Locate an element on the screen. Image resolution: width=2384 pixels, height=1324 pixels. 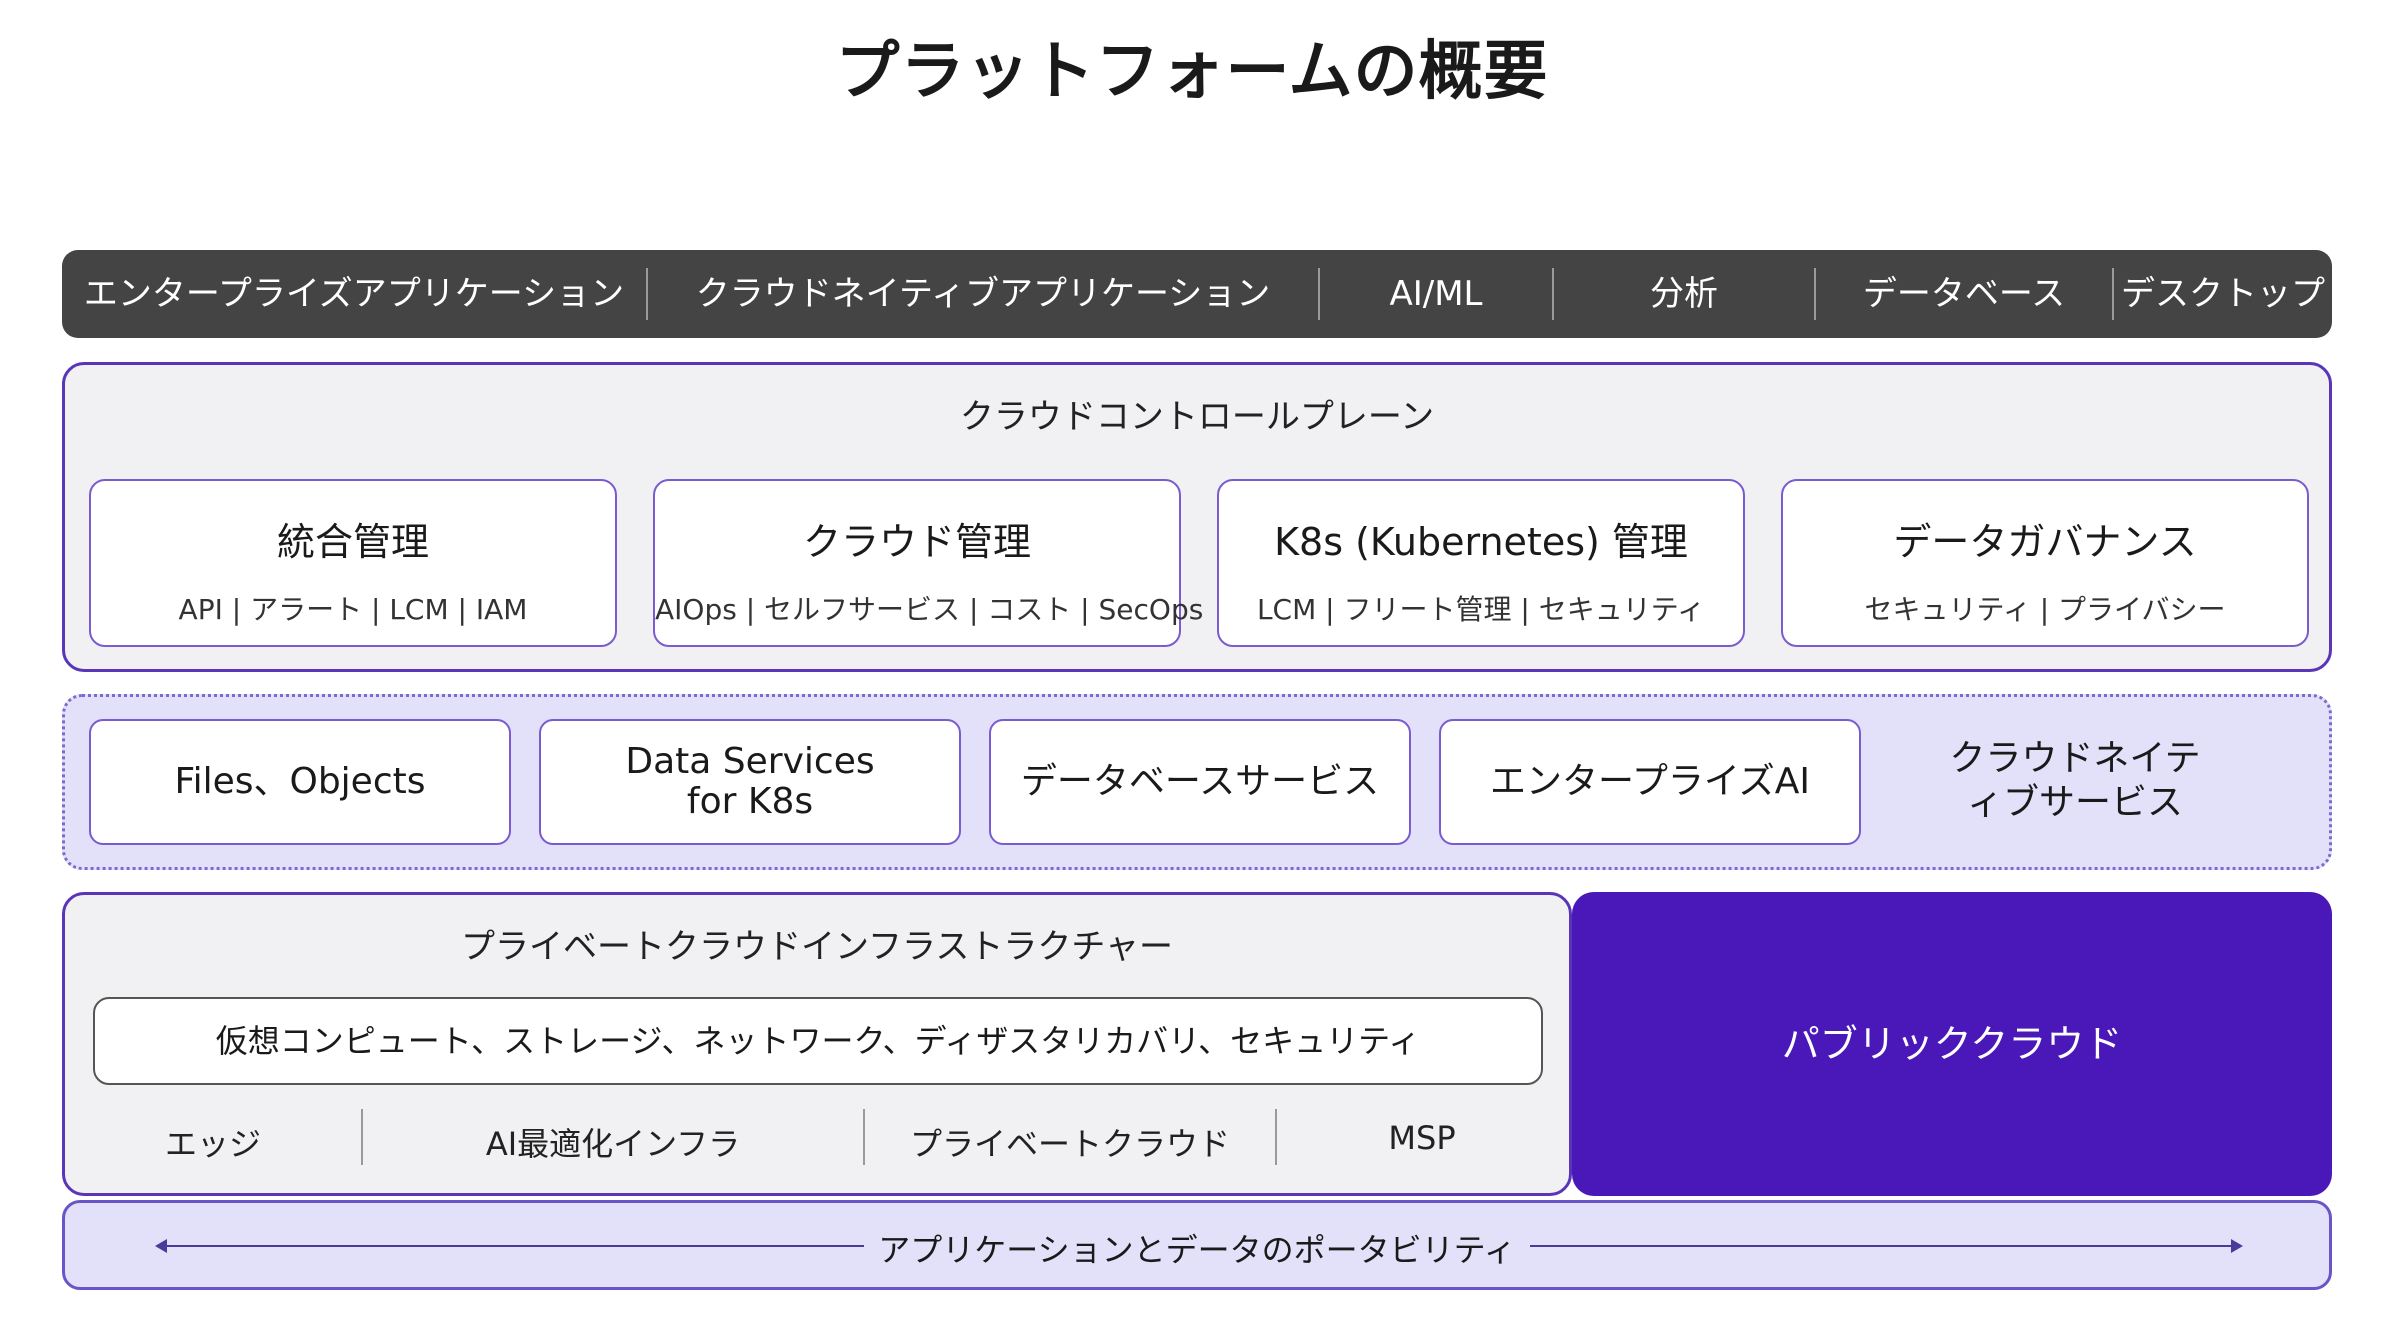
cloud-native-services-label: クラウドネイティブサービス is located at coordinates (2075, 780).